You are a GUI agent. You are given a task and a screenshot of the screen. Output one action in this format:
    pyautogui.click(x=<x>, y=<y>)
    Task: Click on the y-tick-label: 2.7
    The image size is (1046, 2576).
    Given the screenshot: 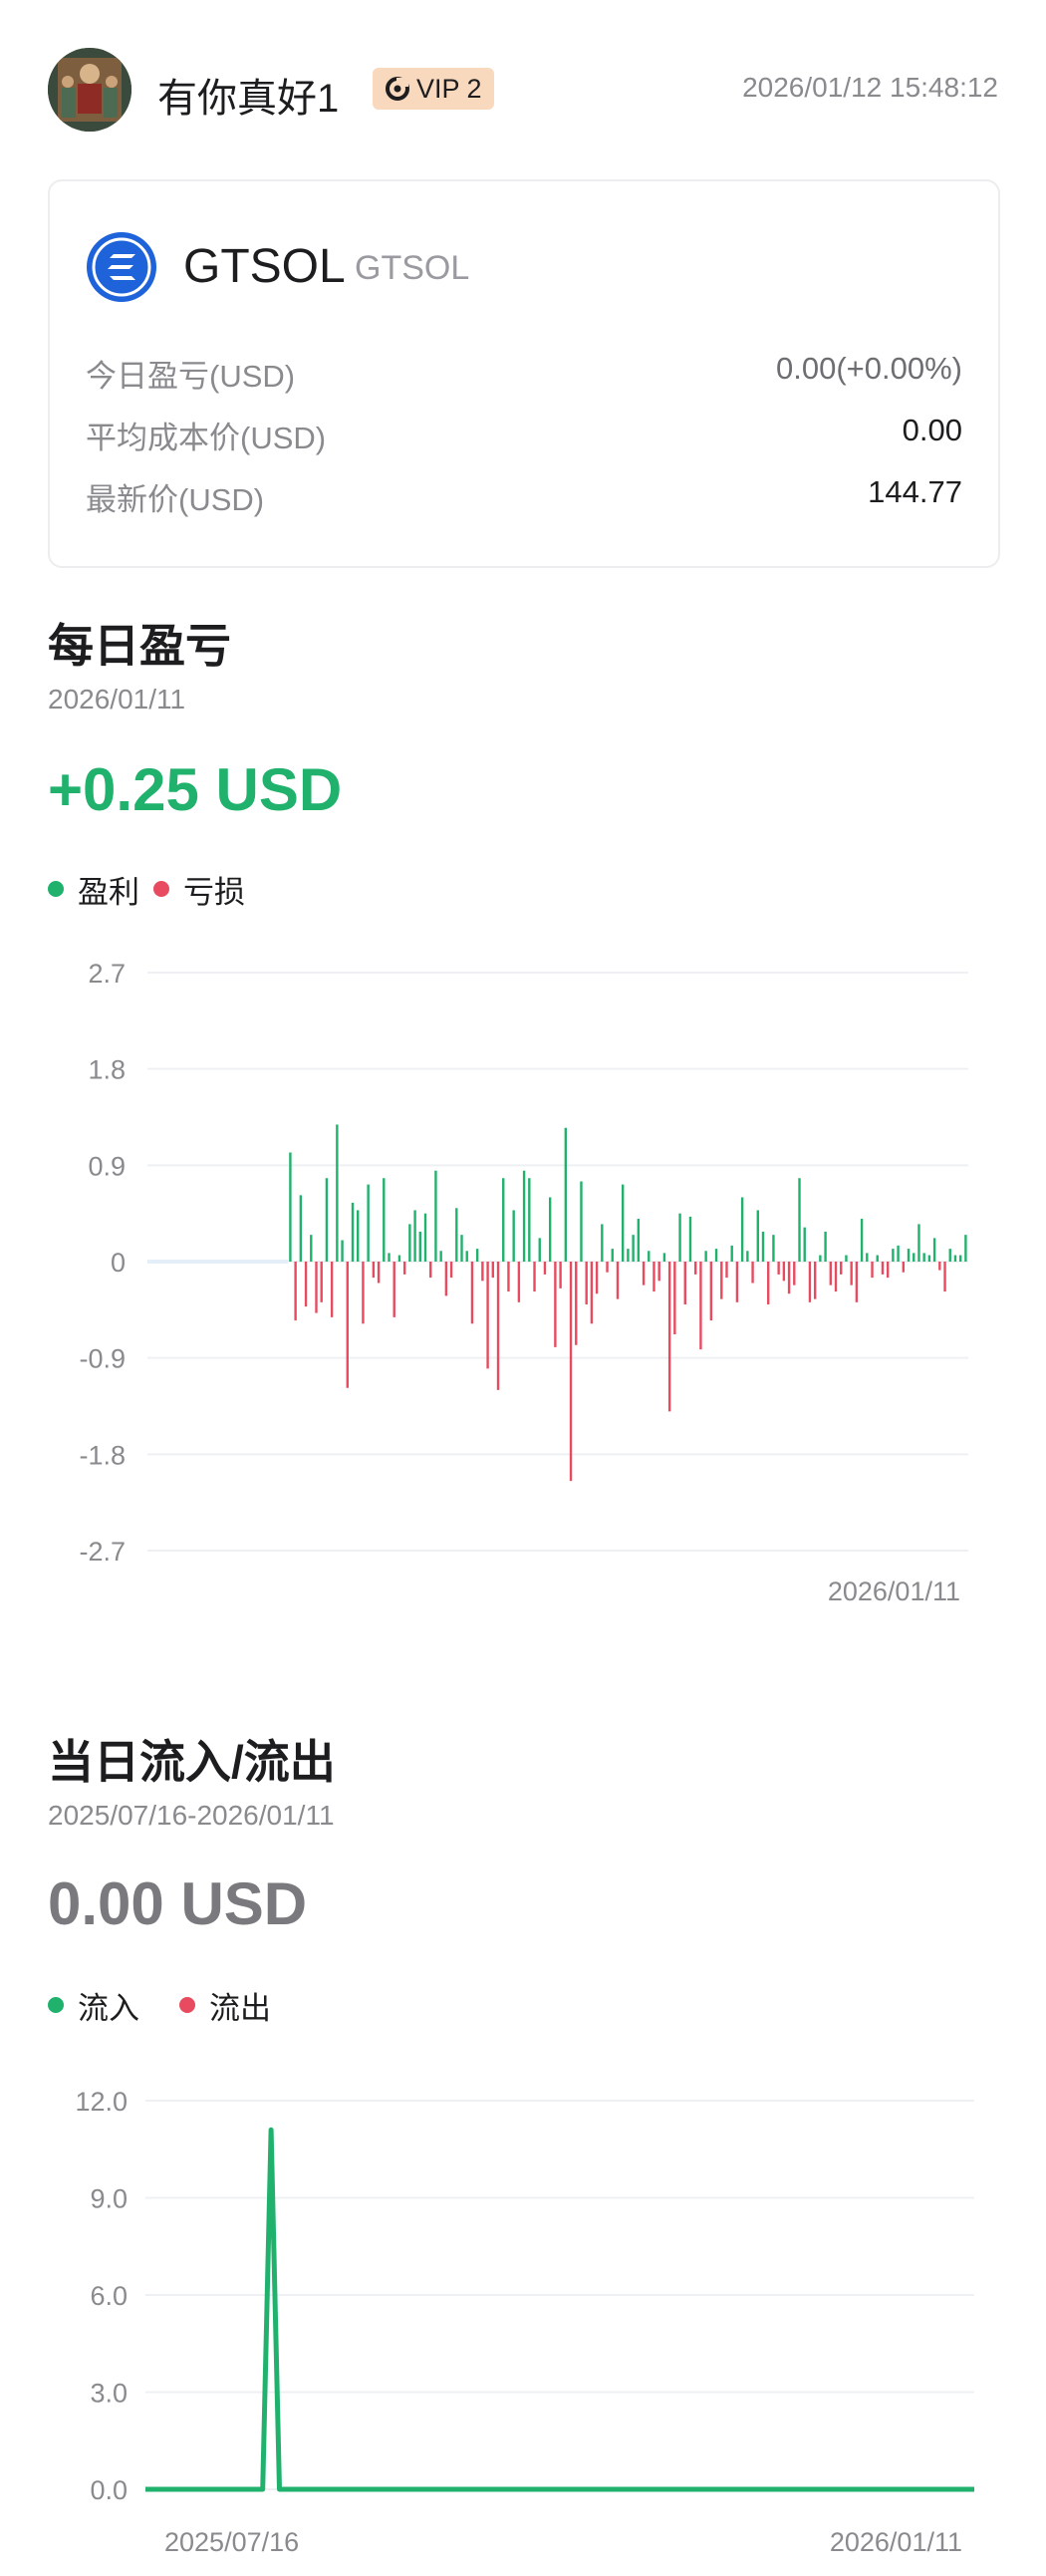 What is the action you would take?
    pyautogui.click(x=107, y=974)
    